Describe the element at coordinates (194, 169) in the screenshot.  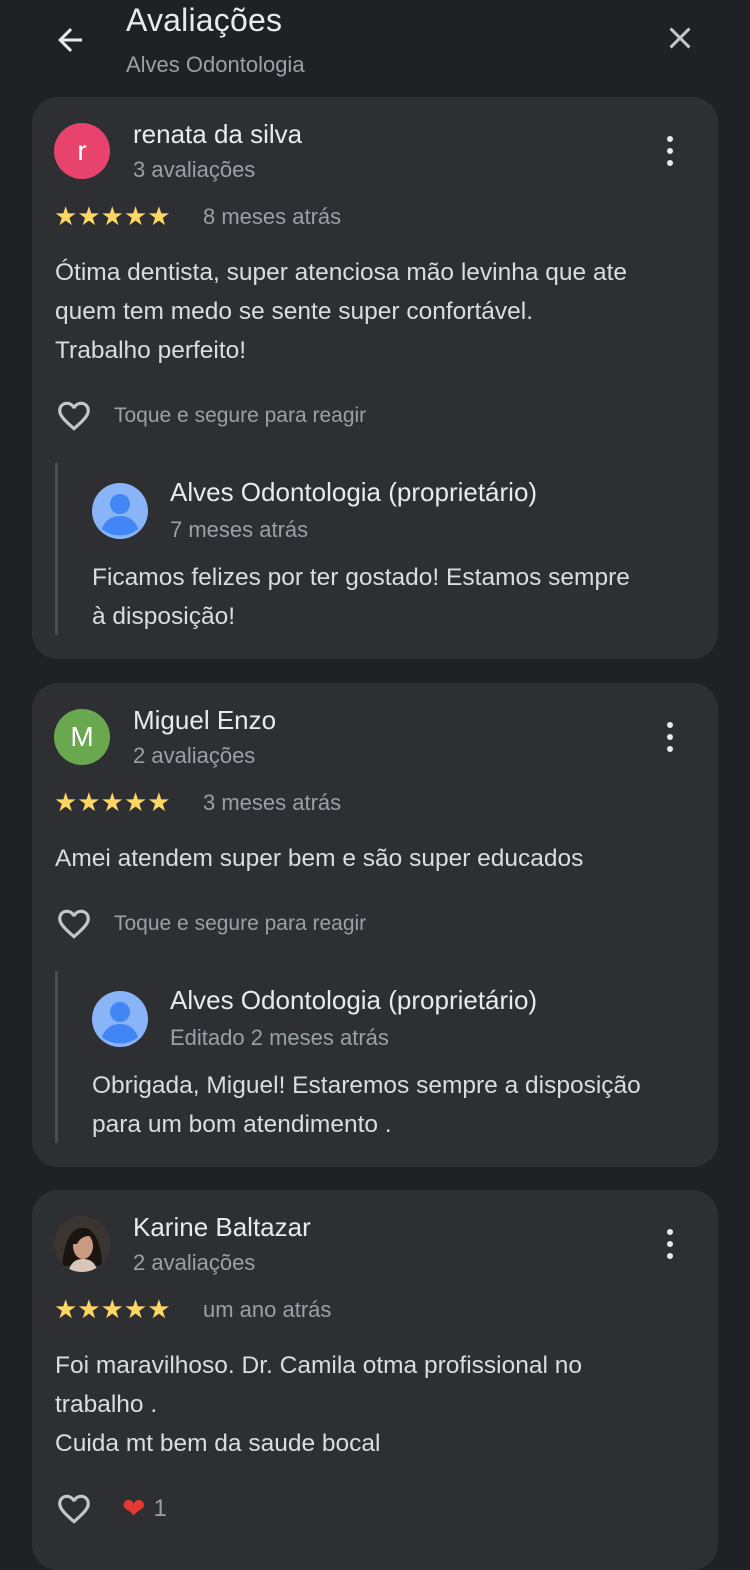
I see `review-count: 3 avaliações` at that location.